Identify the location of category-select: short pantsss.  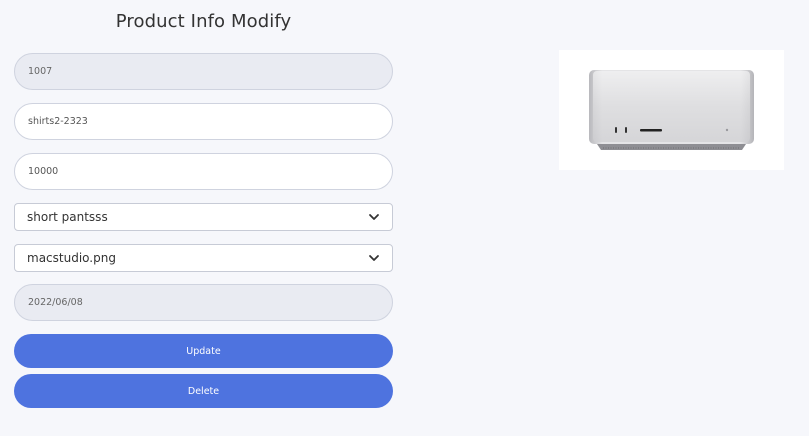
(203, 217).